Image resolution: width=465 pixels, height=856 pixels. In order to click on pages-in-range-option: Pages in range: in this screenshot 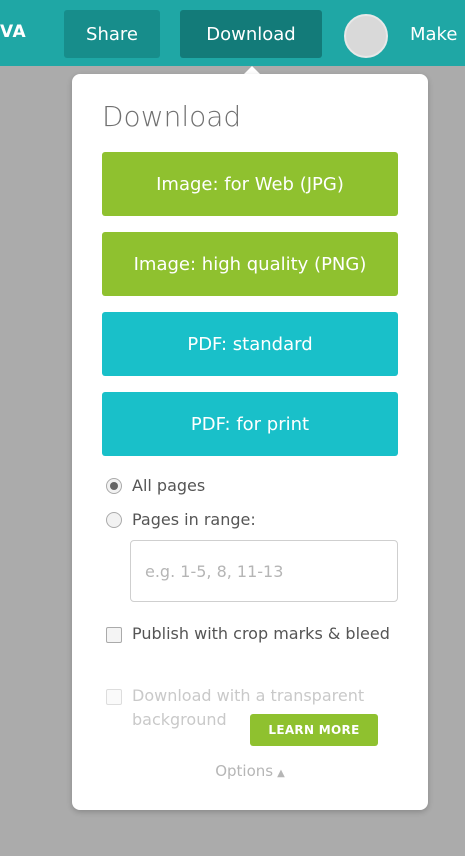, I will do `click(181, 519)`.